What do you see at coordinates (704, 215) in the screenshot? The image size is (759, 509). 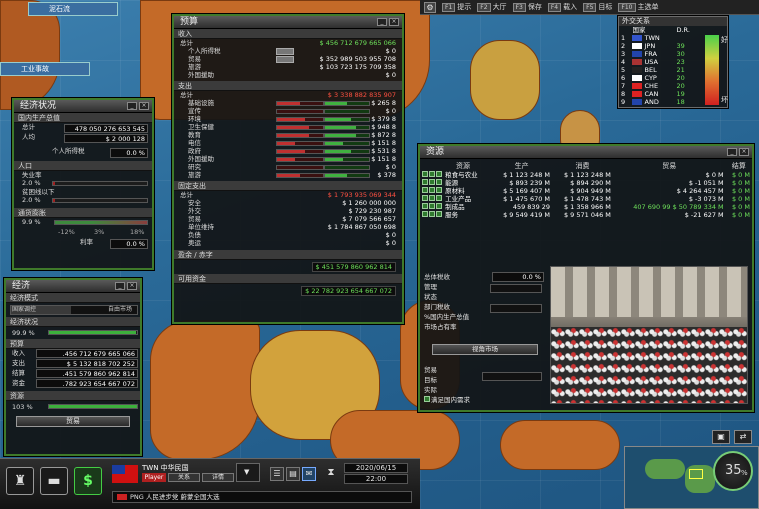 I see `resource-trade: $ -21 627 M` at bounding box center [704, 215].